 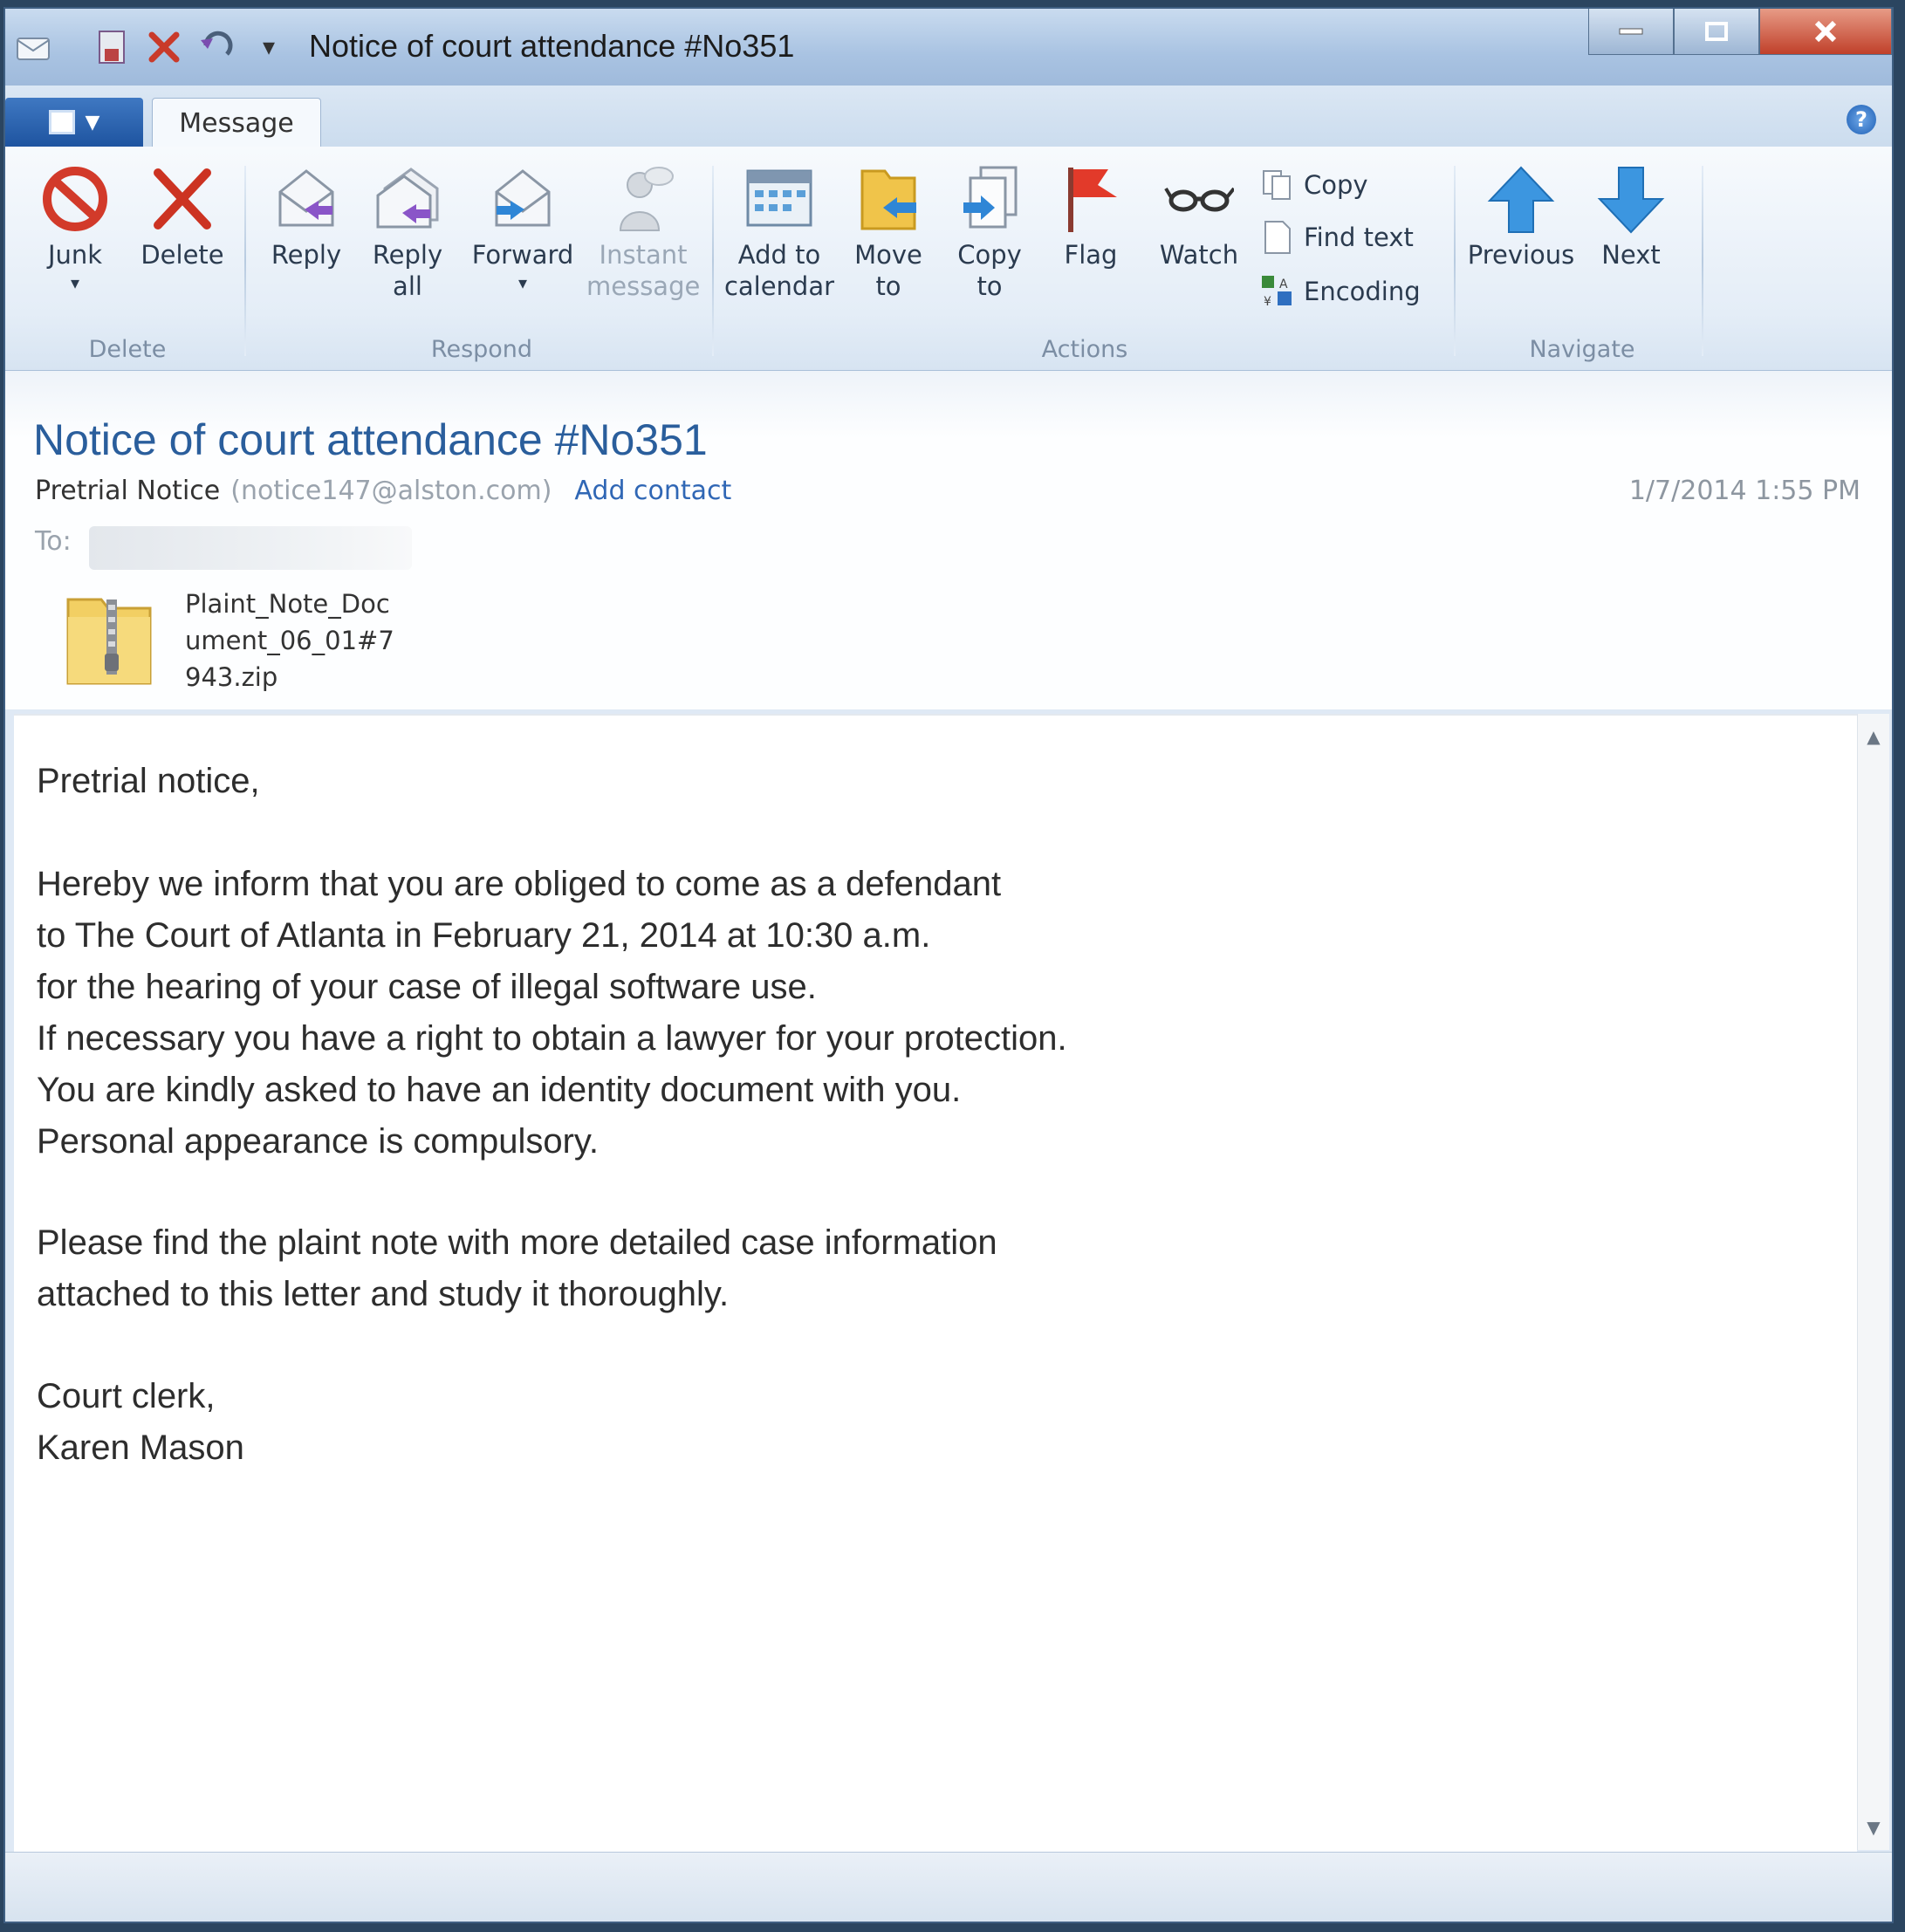 What do you see at coordinates (128, 262) in the screenshot?
I see `group-delete: Junk ▾ Delete Delete` at bounding box center [128, 262].